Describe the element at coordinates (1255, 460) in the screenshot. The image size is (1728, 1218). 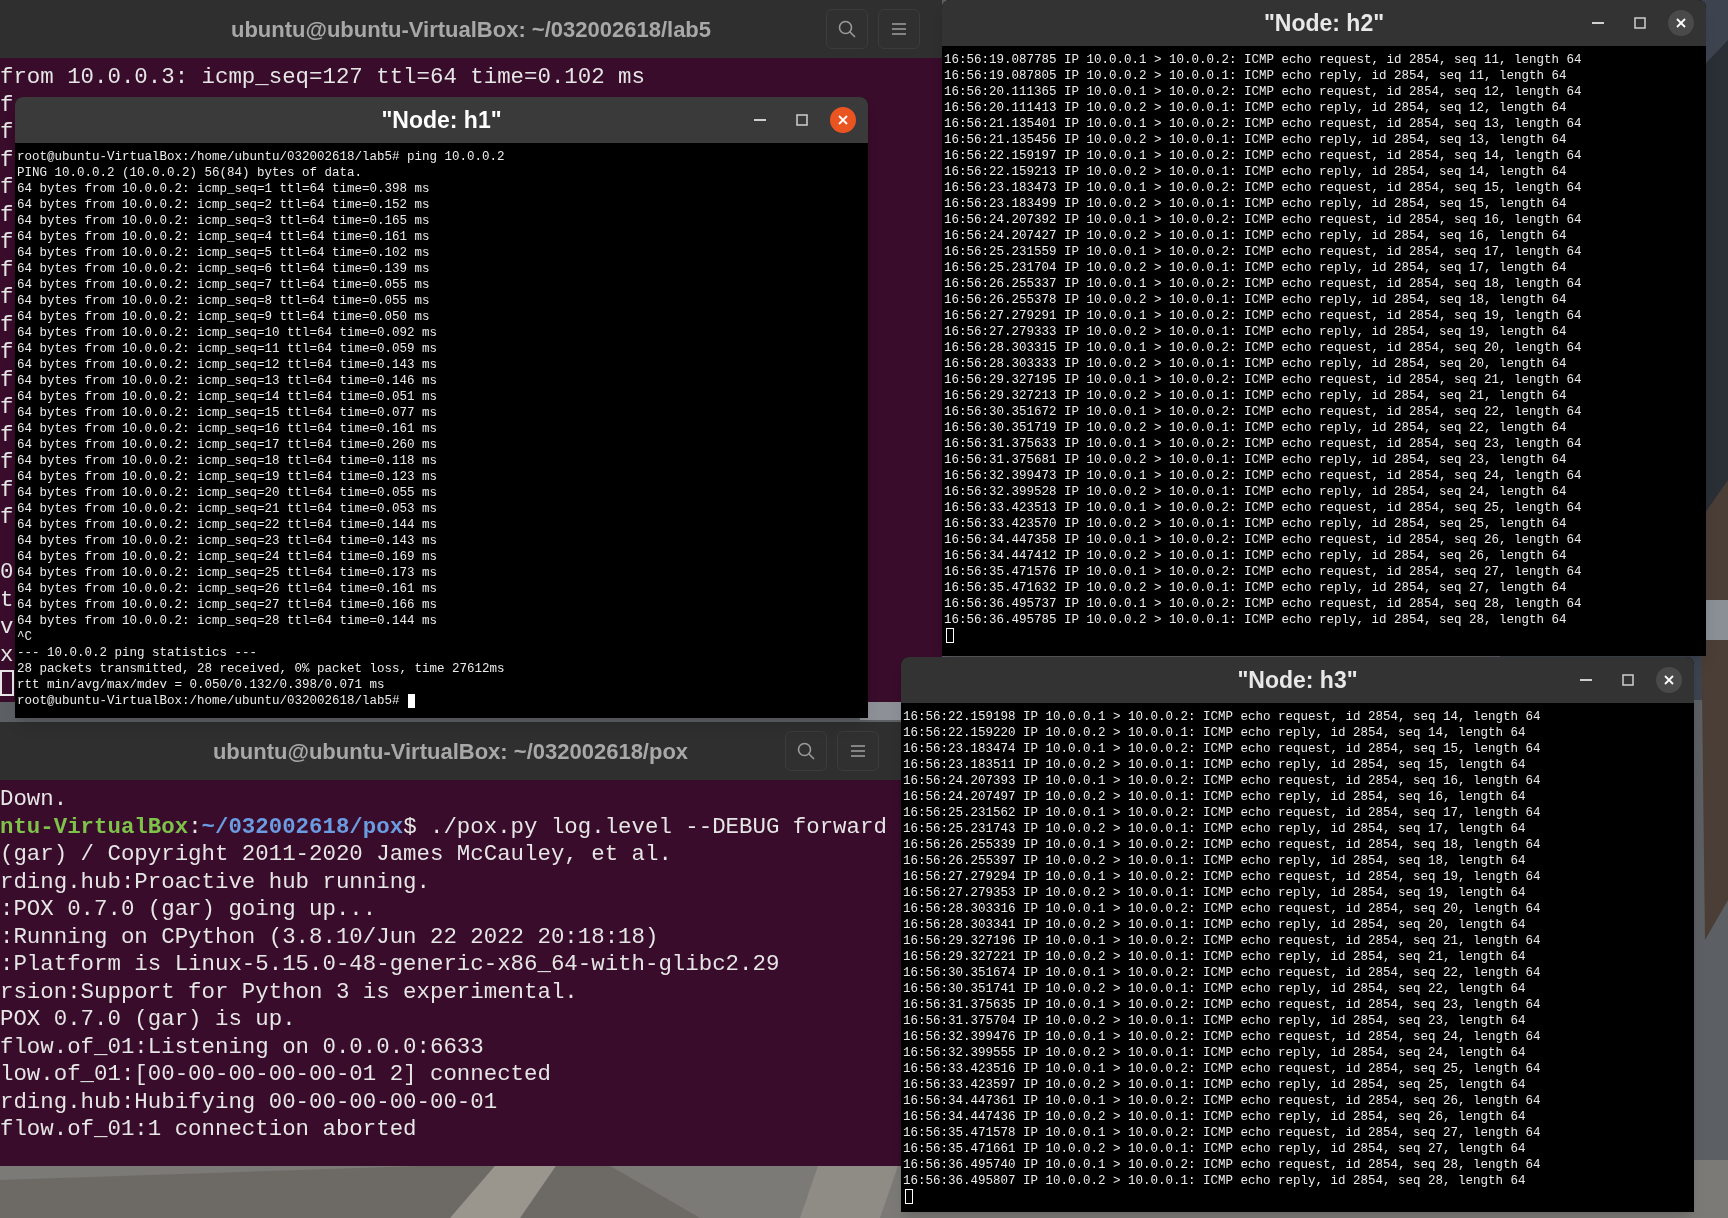
I see `terminal-line: 16:56:31.375681 IP 10.0.0.2 > 10.0.0.1: ICMP echo reply, id 2854, seq 23, length 64` at that location.